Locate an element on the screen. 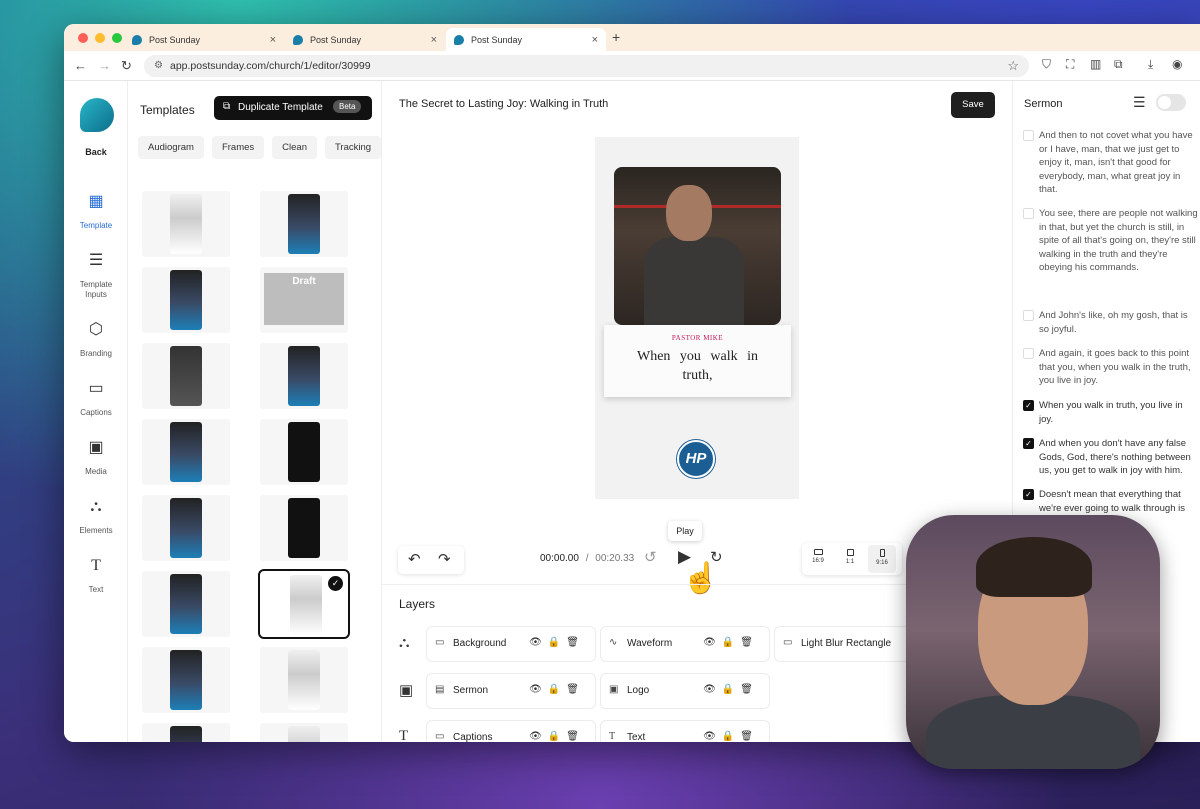  minimize-window-button is located at coordinates (100, 38).